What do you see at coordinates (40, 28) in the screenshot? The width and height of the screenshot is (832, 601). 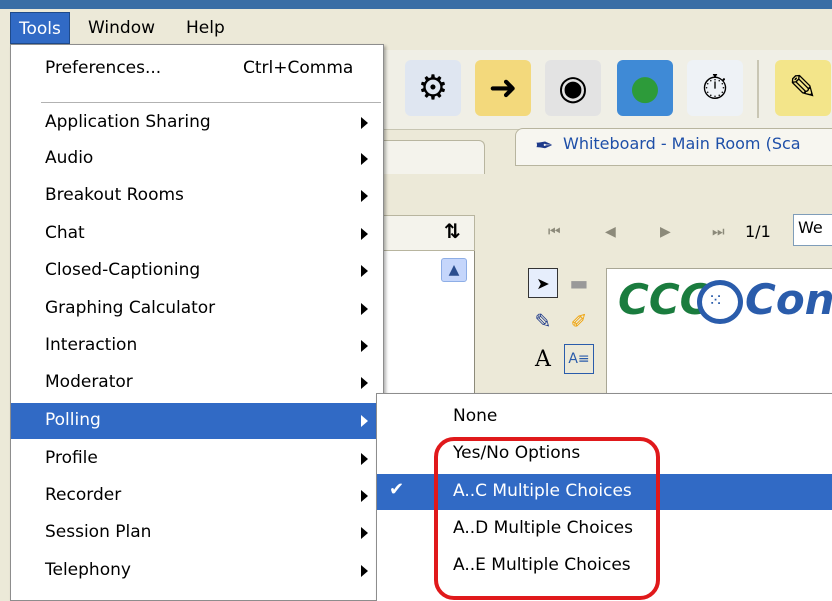 I see `menu-tools: Tools` at bounding box center [40, 28].